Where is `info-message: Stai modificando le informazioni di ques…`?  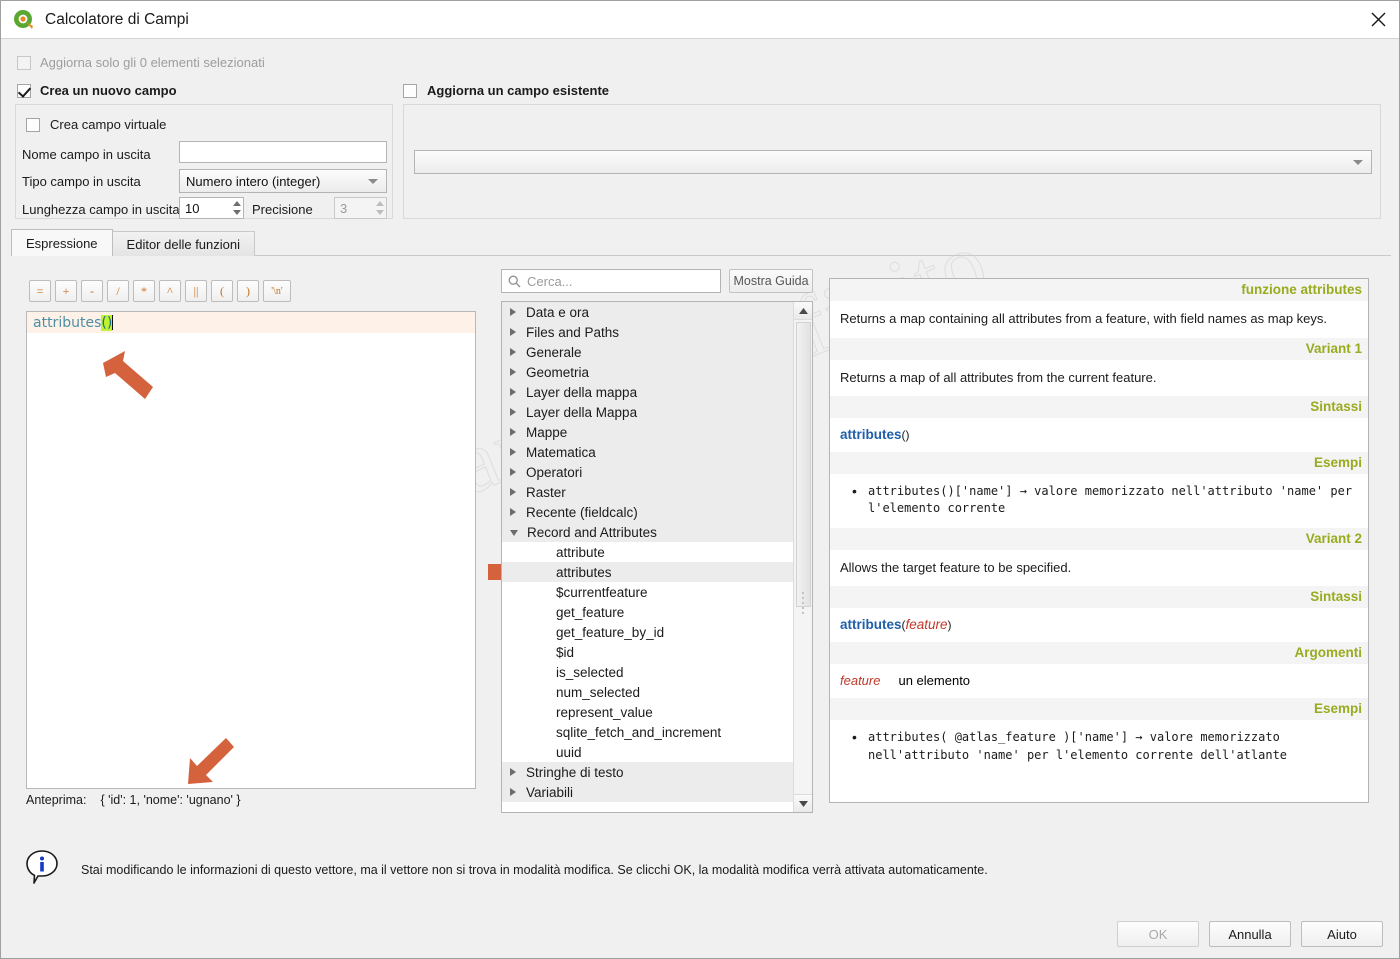 info-message: Stai modificando le informazioni di ques… is located at coordinates (534, 869).